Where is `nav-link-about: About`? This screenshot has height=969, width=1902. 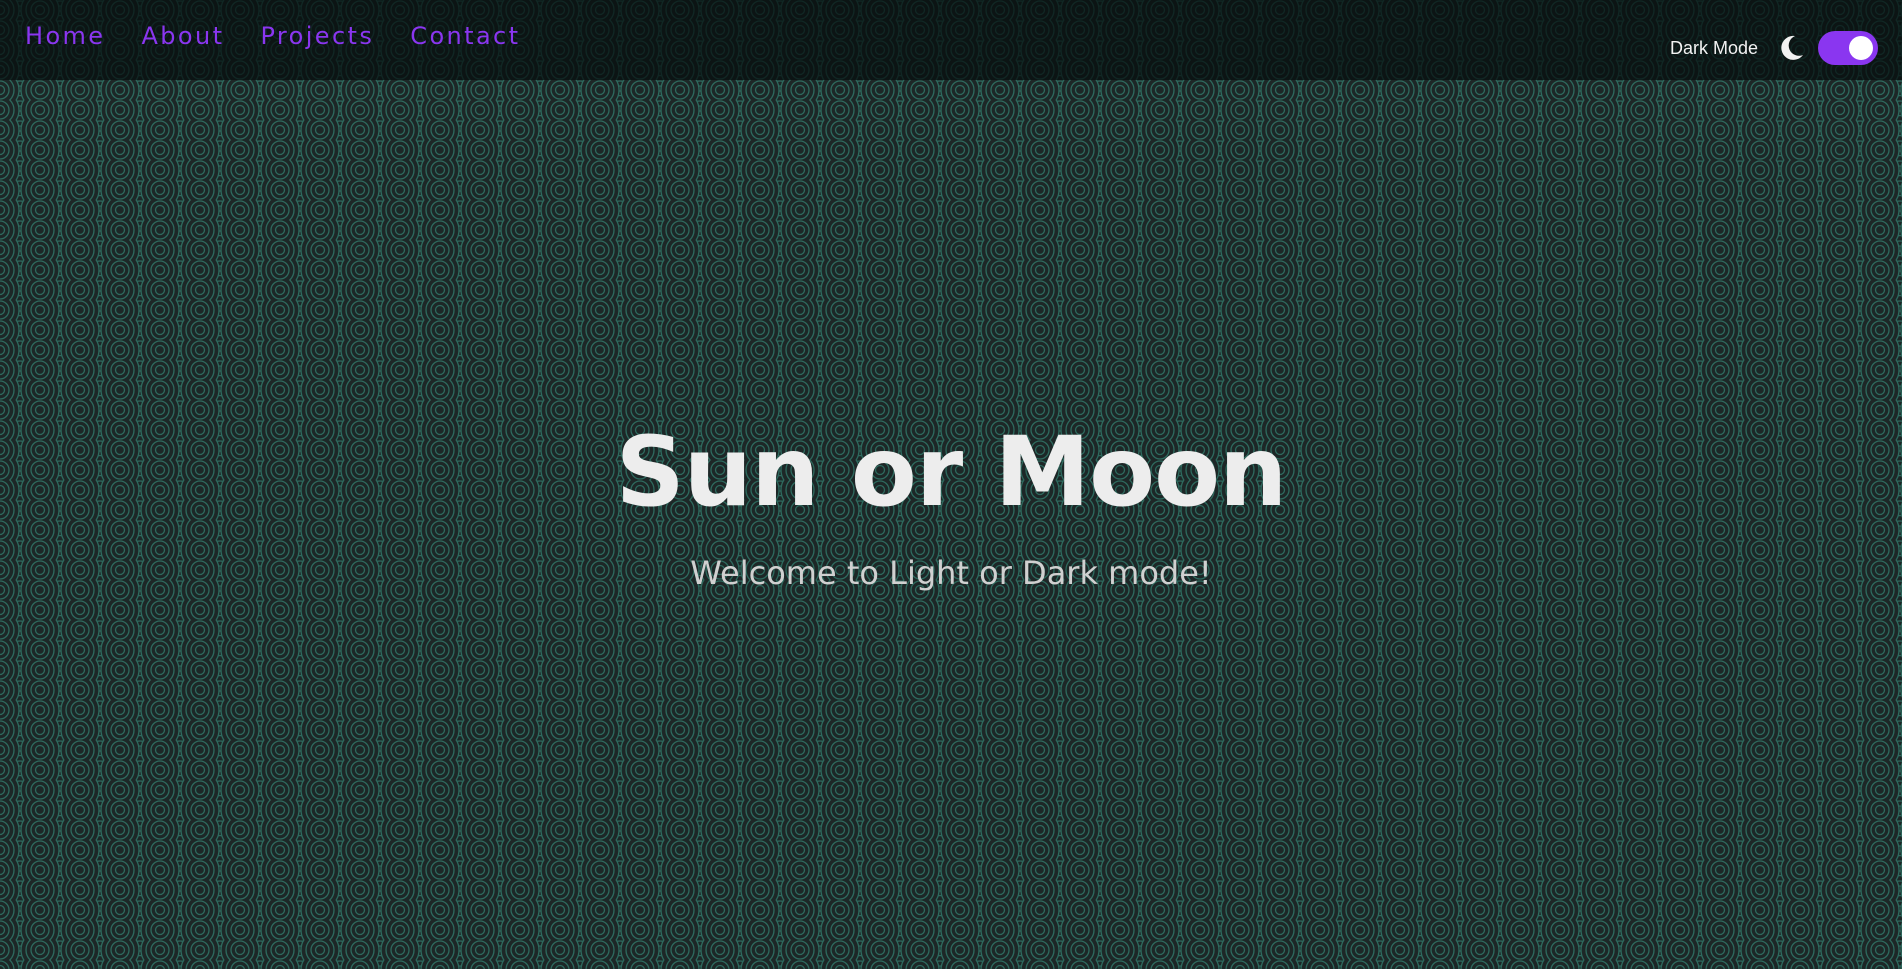
nav-link-about: About is located at coordinates (182, 36).